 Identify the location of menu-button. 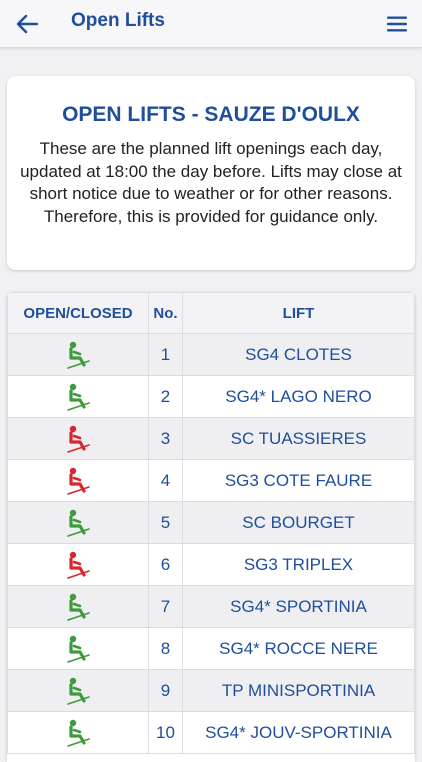
(397, 24).